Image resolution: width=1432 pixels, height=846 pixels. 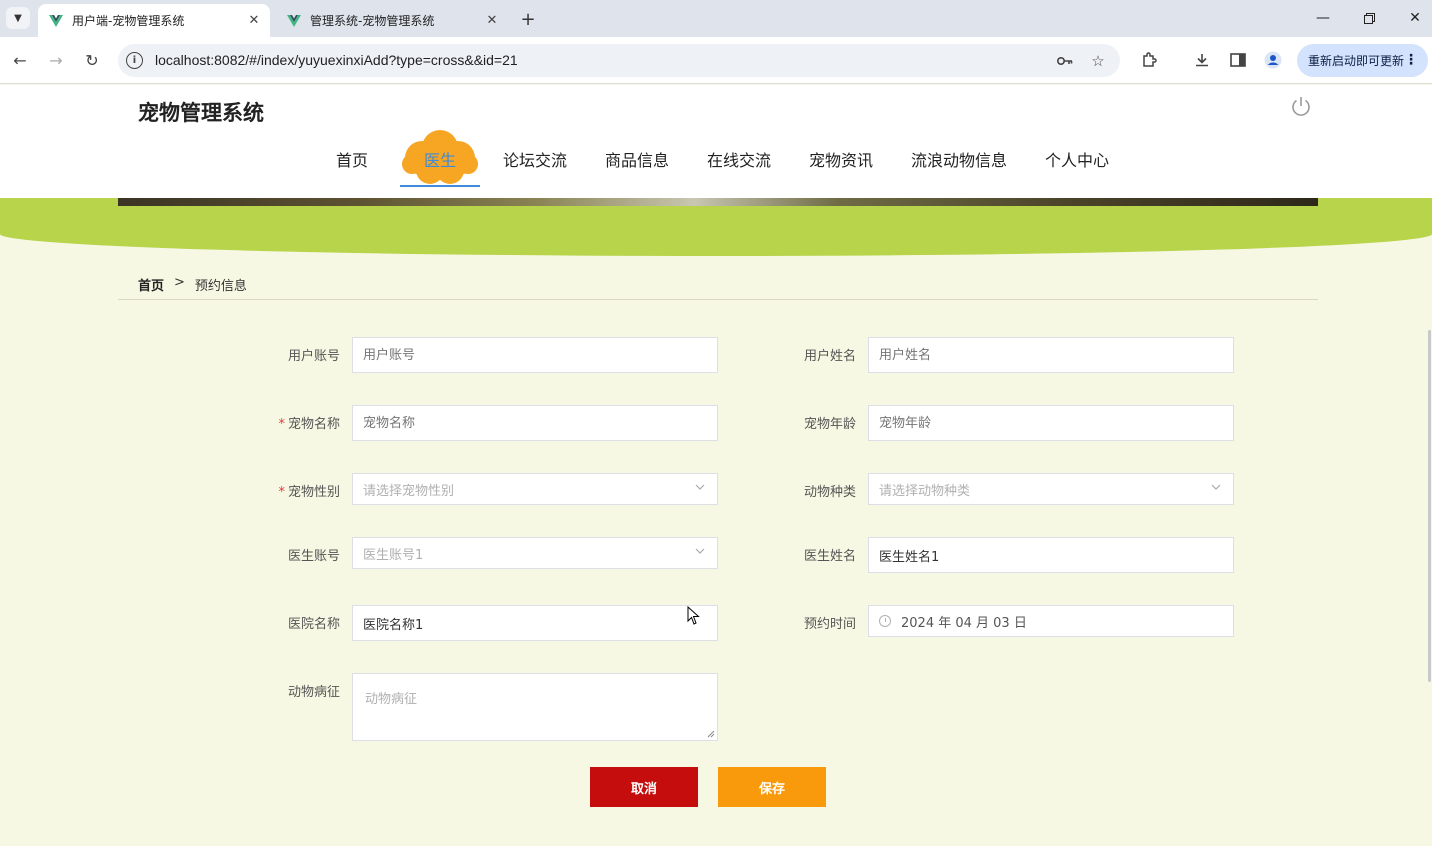 I want to click on update-chrome-button: 重新启动即可更新 ⋮, so click(x=1362, y=60).